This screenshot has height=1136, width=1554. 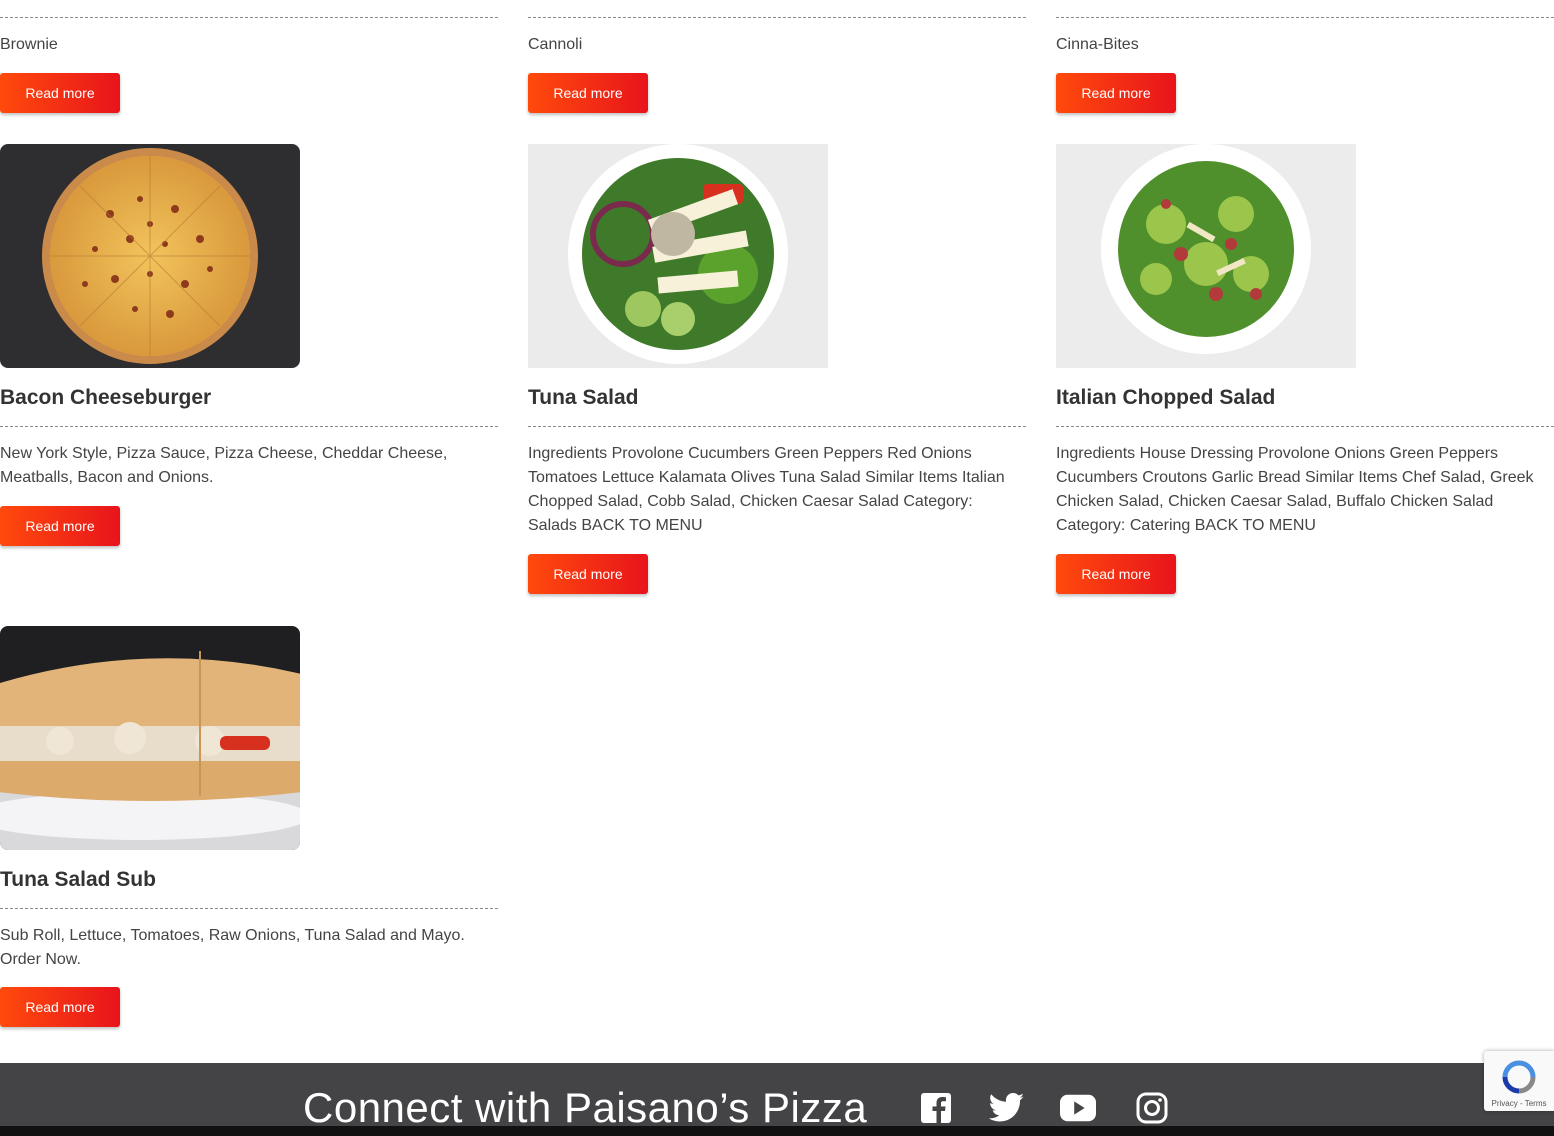 What do you see at coordinates (105, 398) in the screenshot?
I see `product-title: Bacon Cheeseburger` at bounding box center [105, 398].